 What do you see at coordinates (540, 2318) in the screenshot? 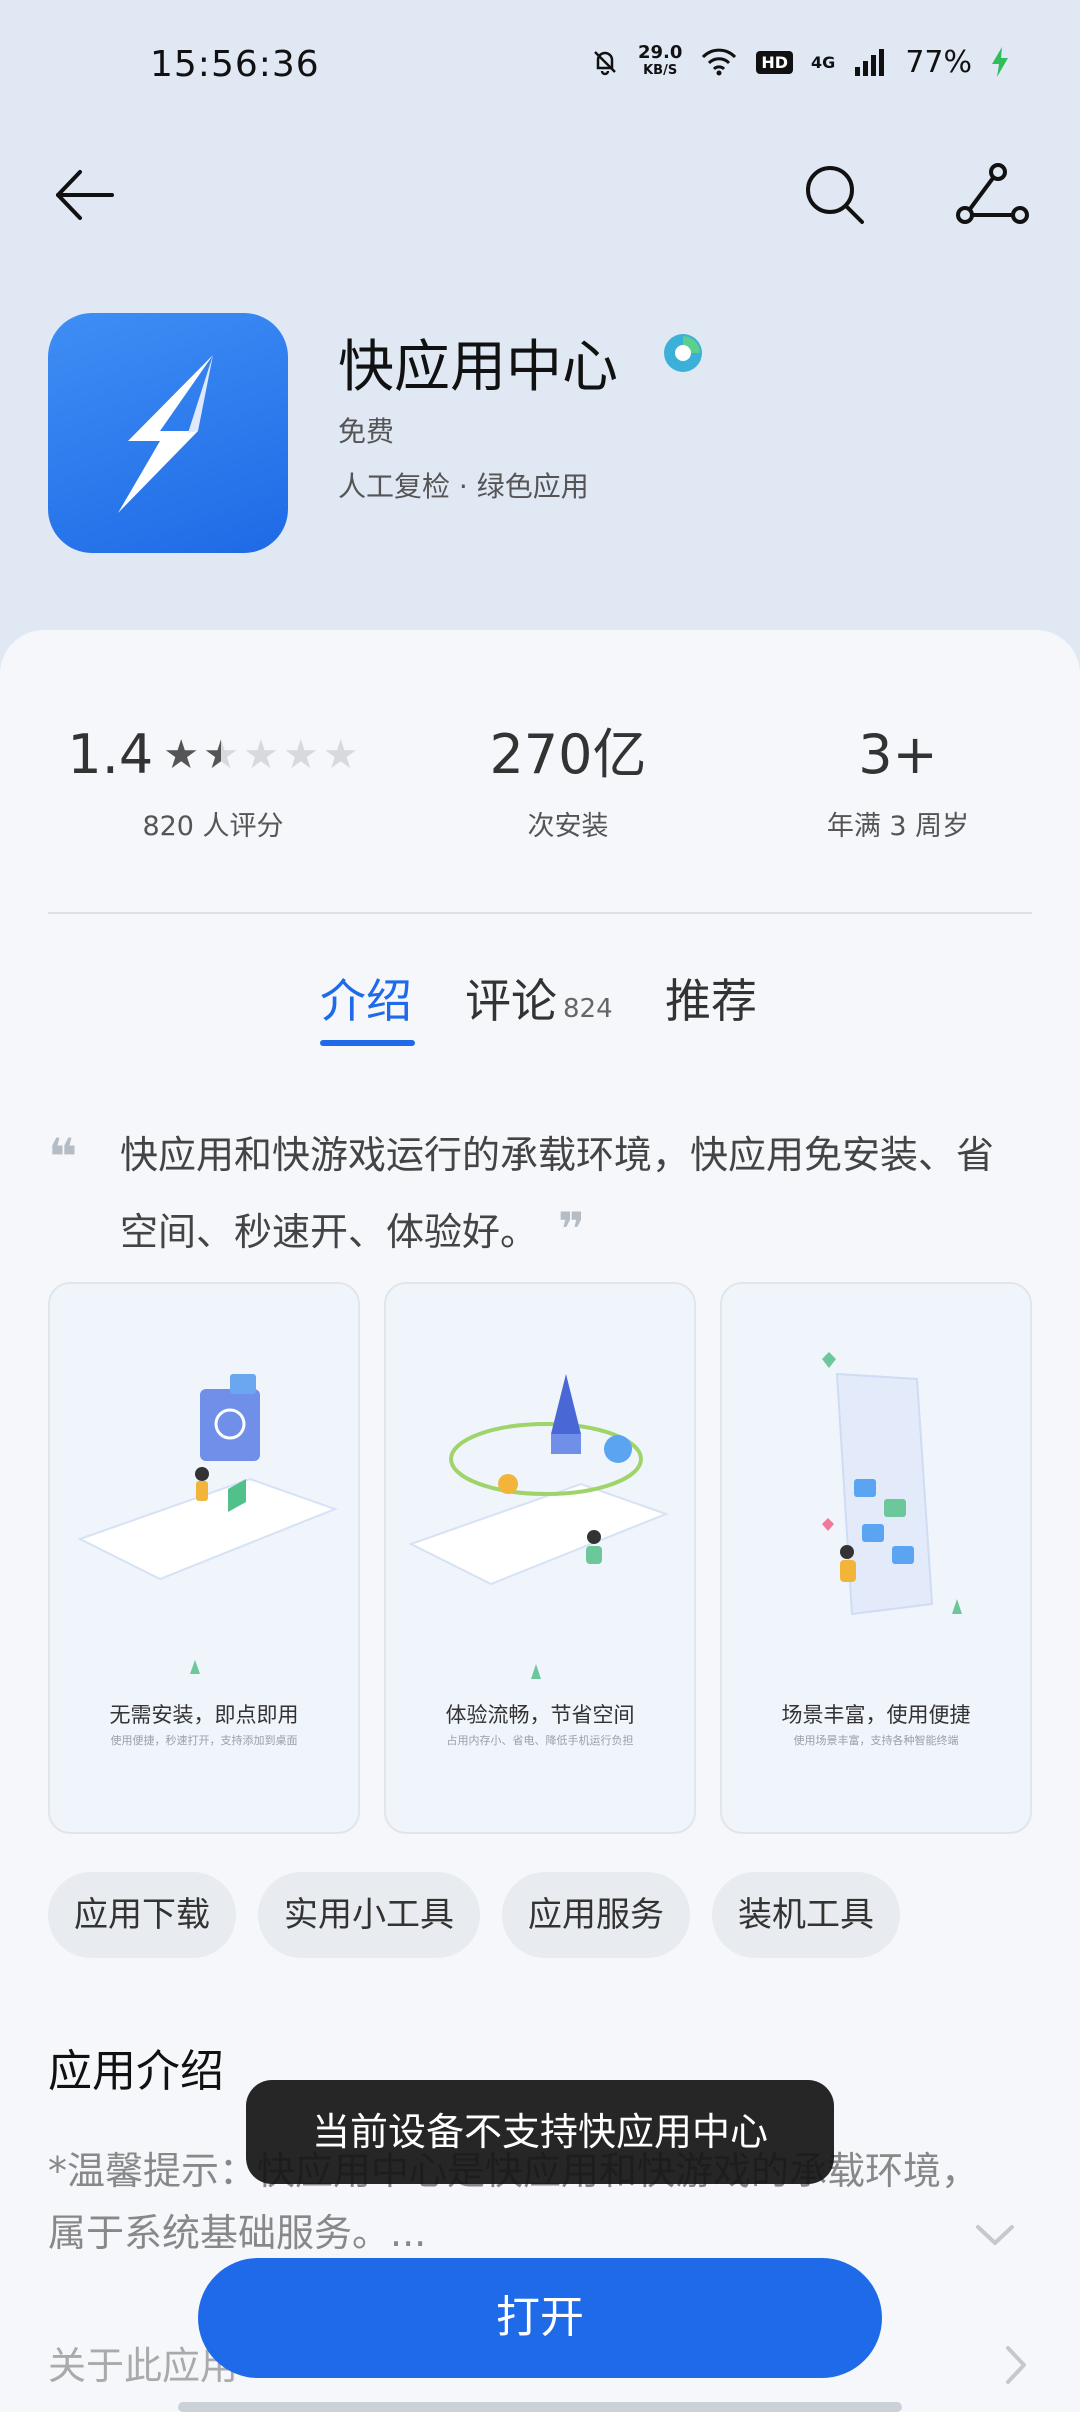
I see `open-button: 打开` at bounding box center [540, 2318].